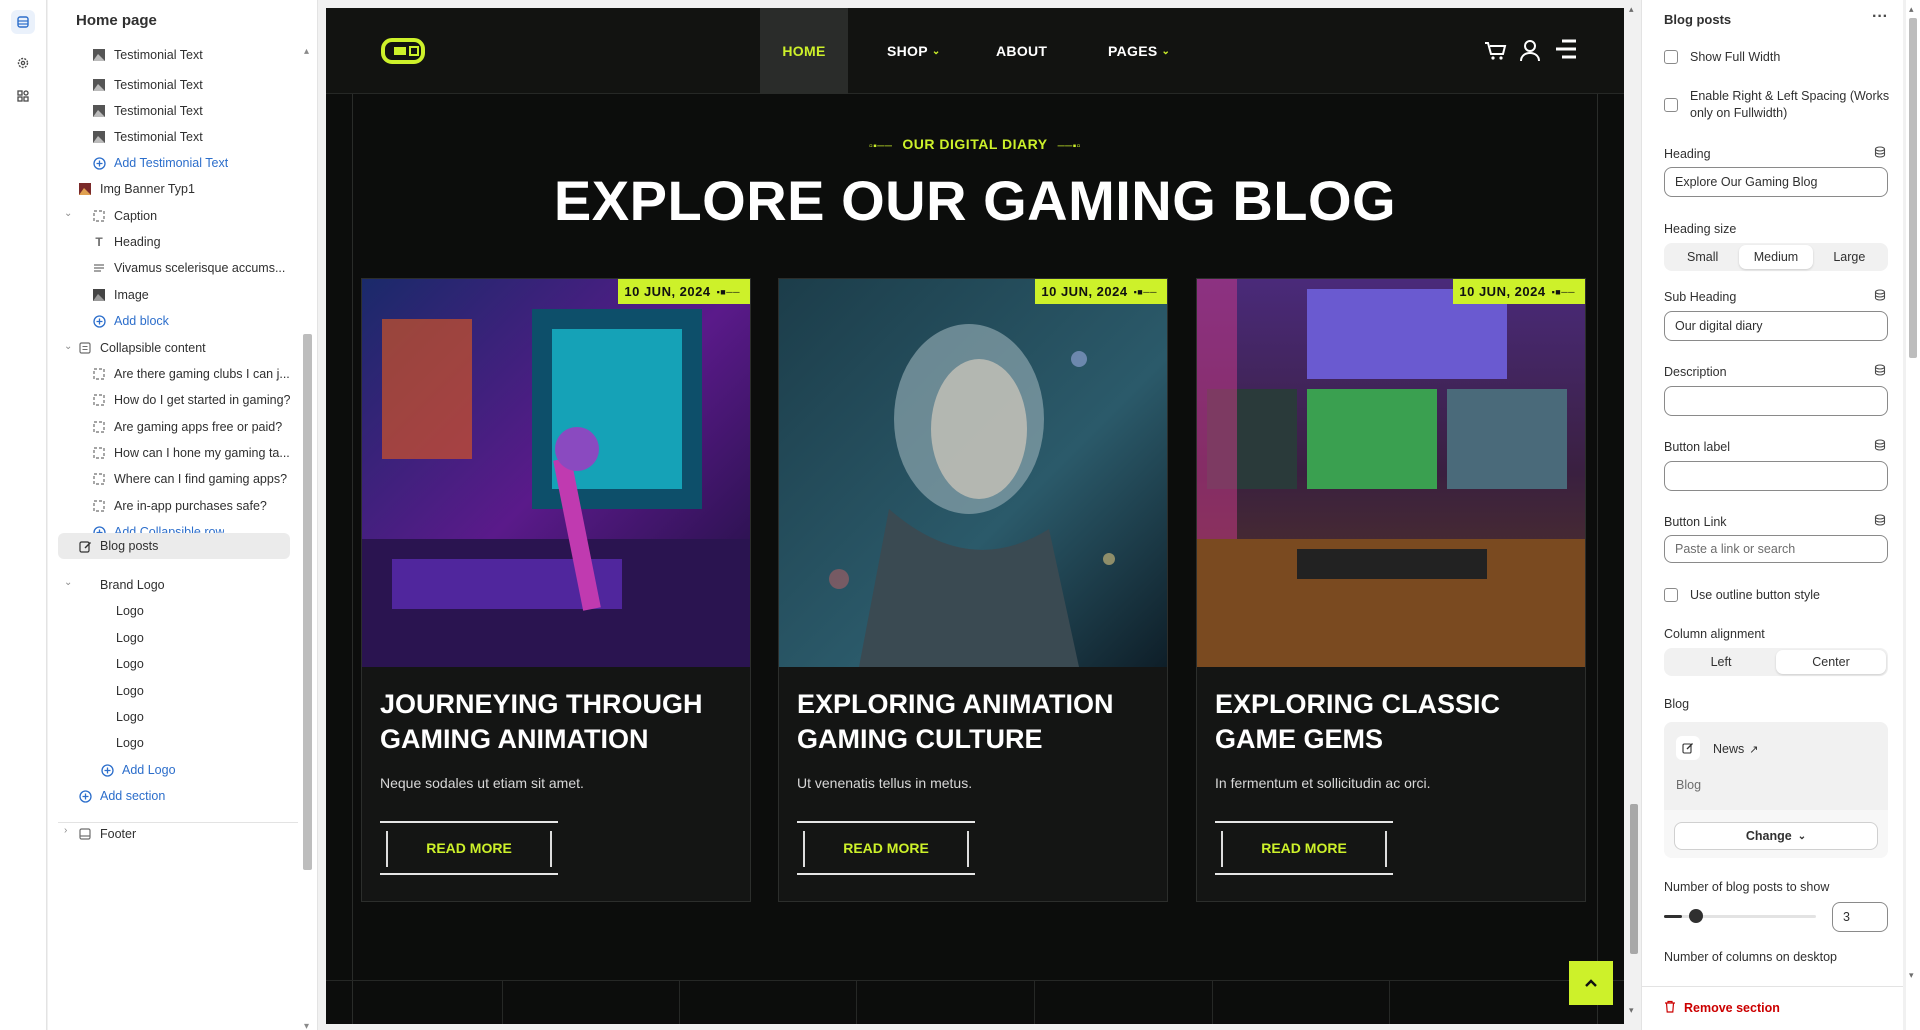 The width and height of the screenshot is (1920, 1030). Describe the element at coordinates (1702, 257) in the screenshot. I see `heading-size-small: Small` at that location.